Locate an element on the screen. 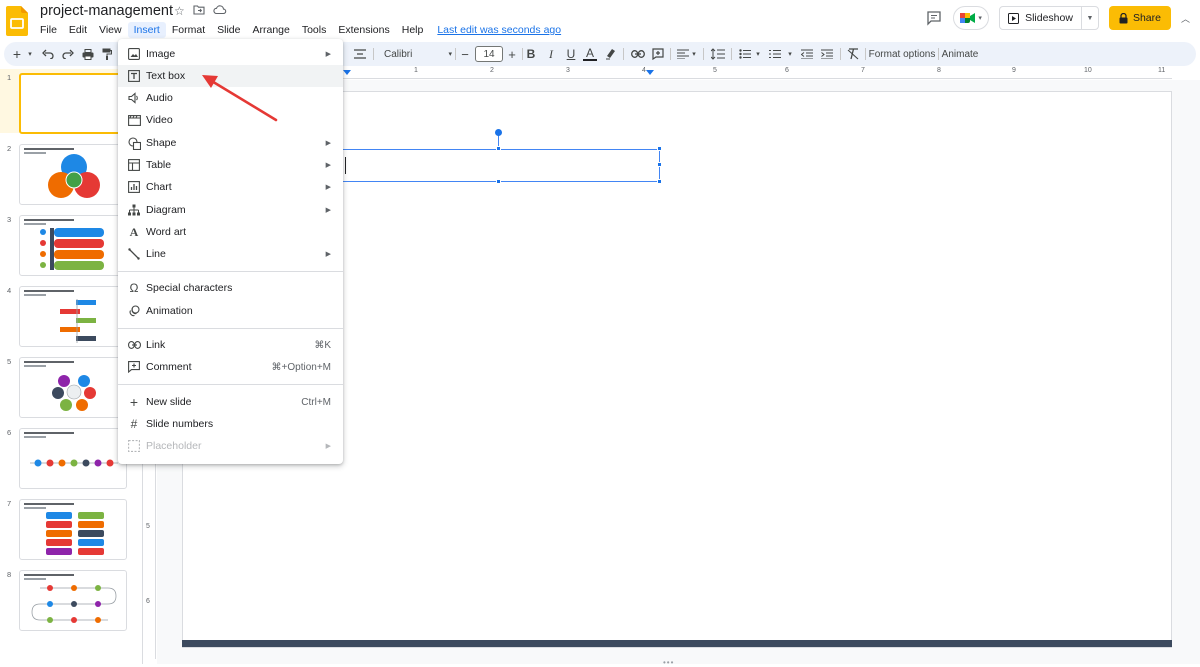  menu-edit: Edit is located at coordinates (78, 30).